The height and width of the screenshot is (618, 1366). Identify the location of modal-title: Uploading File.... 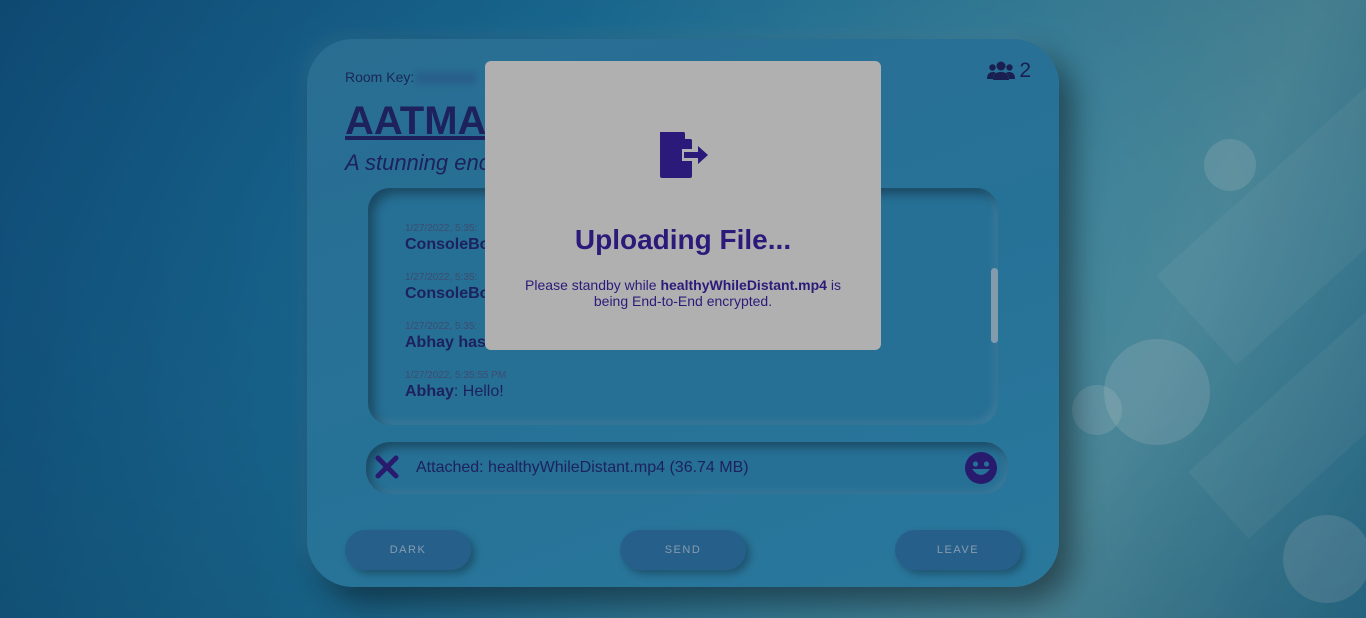
(683, 239).